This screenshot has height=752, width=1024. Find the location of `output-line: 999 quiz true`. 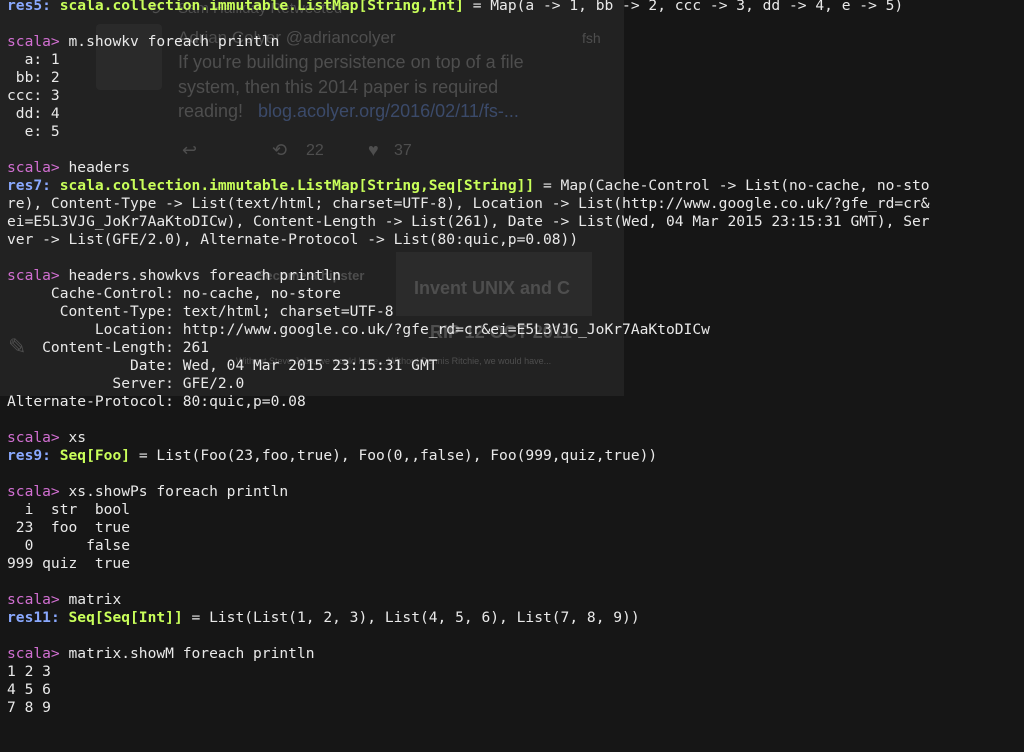

output-line: 999 quiz true is located at coordinates (69, 563).